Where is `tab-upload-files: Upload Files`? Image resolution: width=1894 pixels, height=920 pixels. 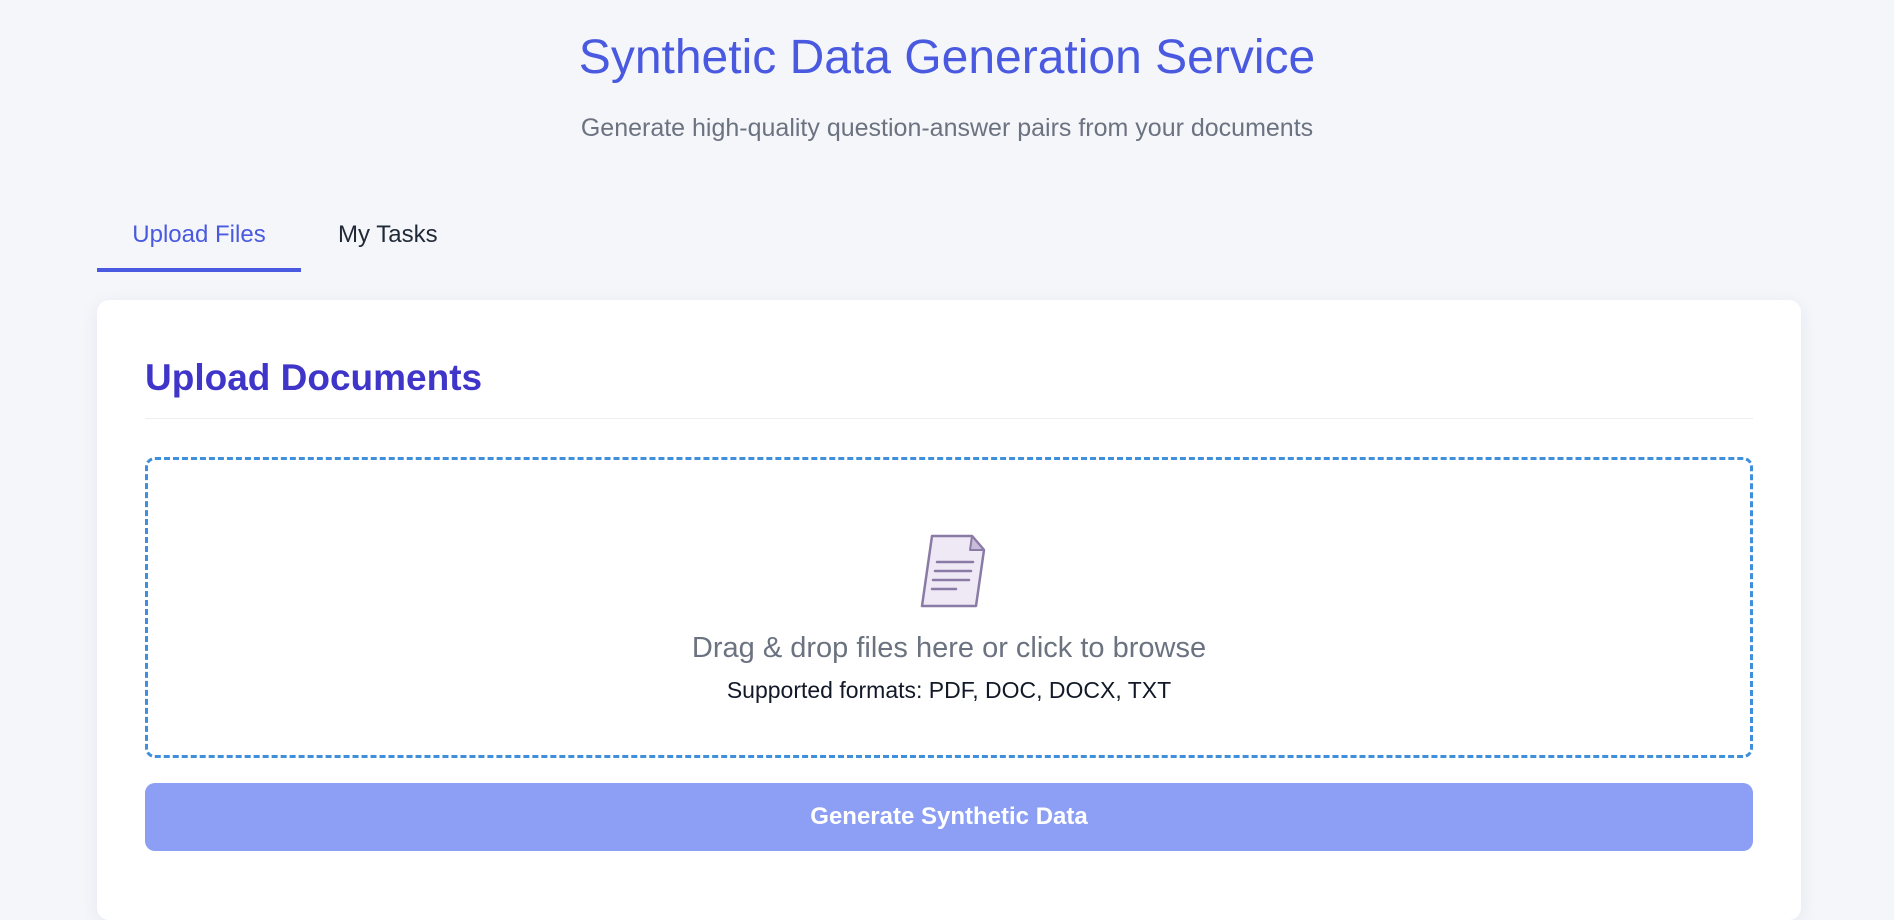 tab-upload-files: Upload Files is located at coordinates (199, 241).